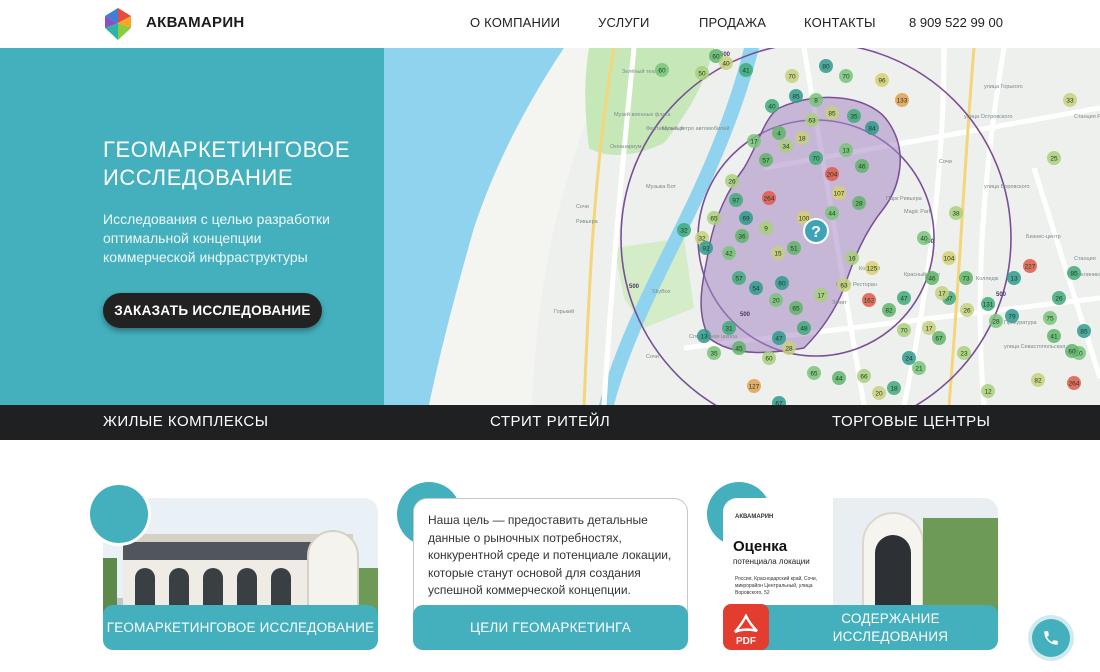 The image size is (1100, 672). Describe the element at coordinates (626, 147) in the screenshot. I see `map-place-label: Океанариум` at that location.